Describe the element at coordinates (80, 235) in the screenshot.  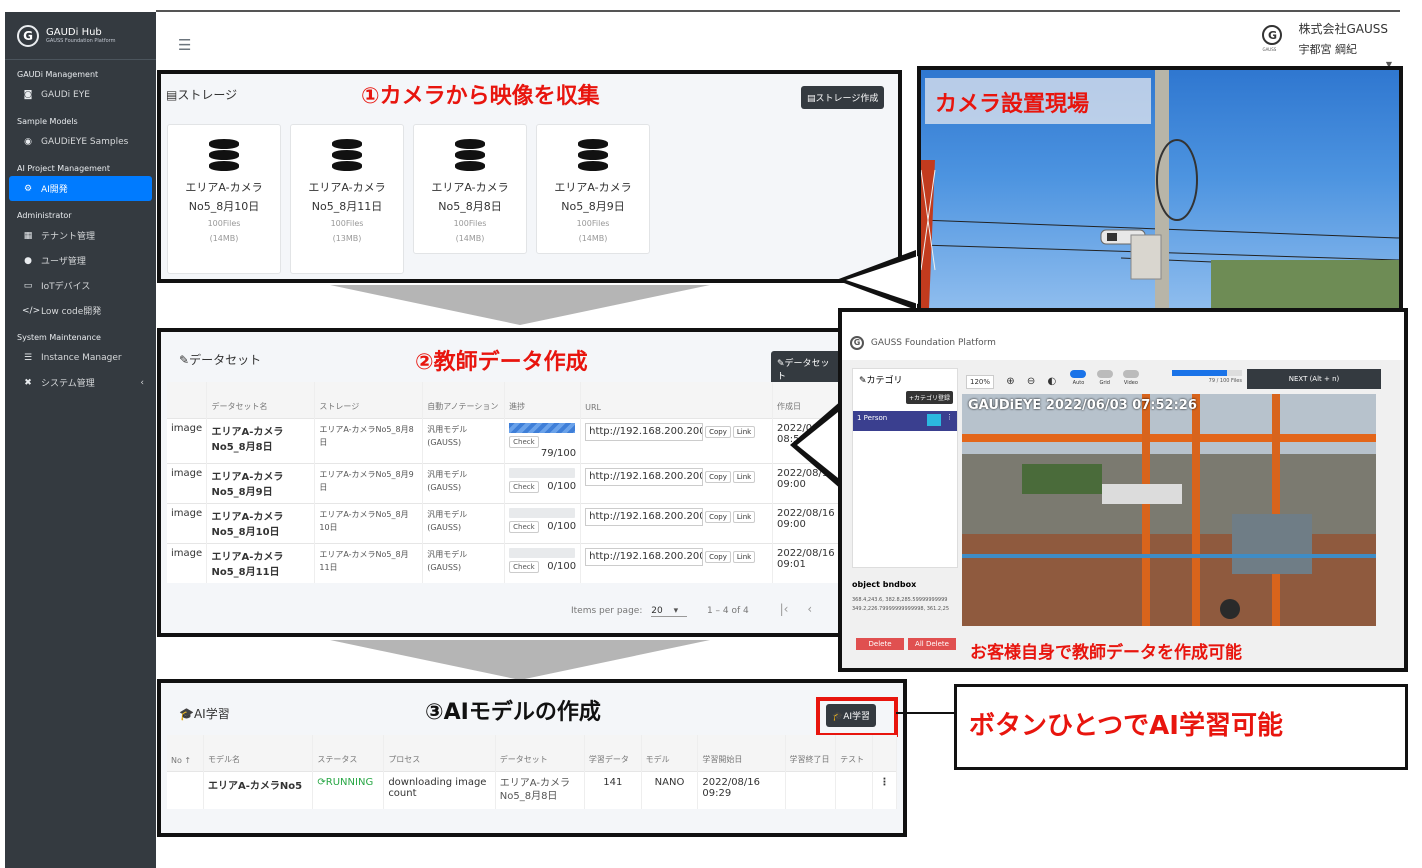
I see `sidebar-item-tenant: ▦ テナント管理` at that location.